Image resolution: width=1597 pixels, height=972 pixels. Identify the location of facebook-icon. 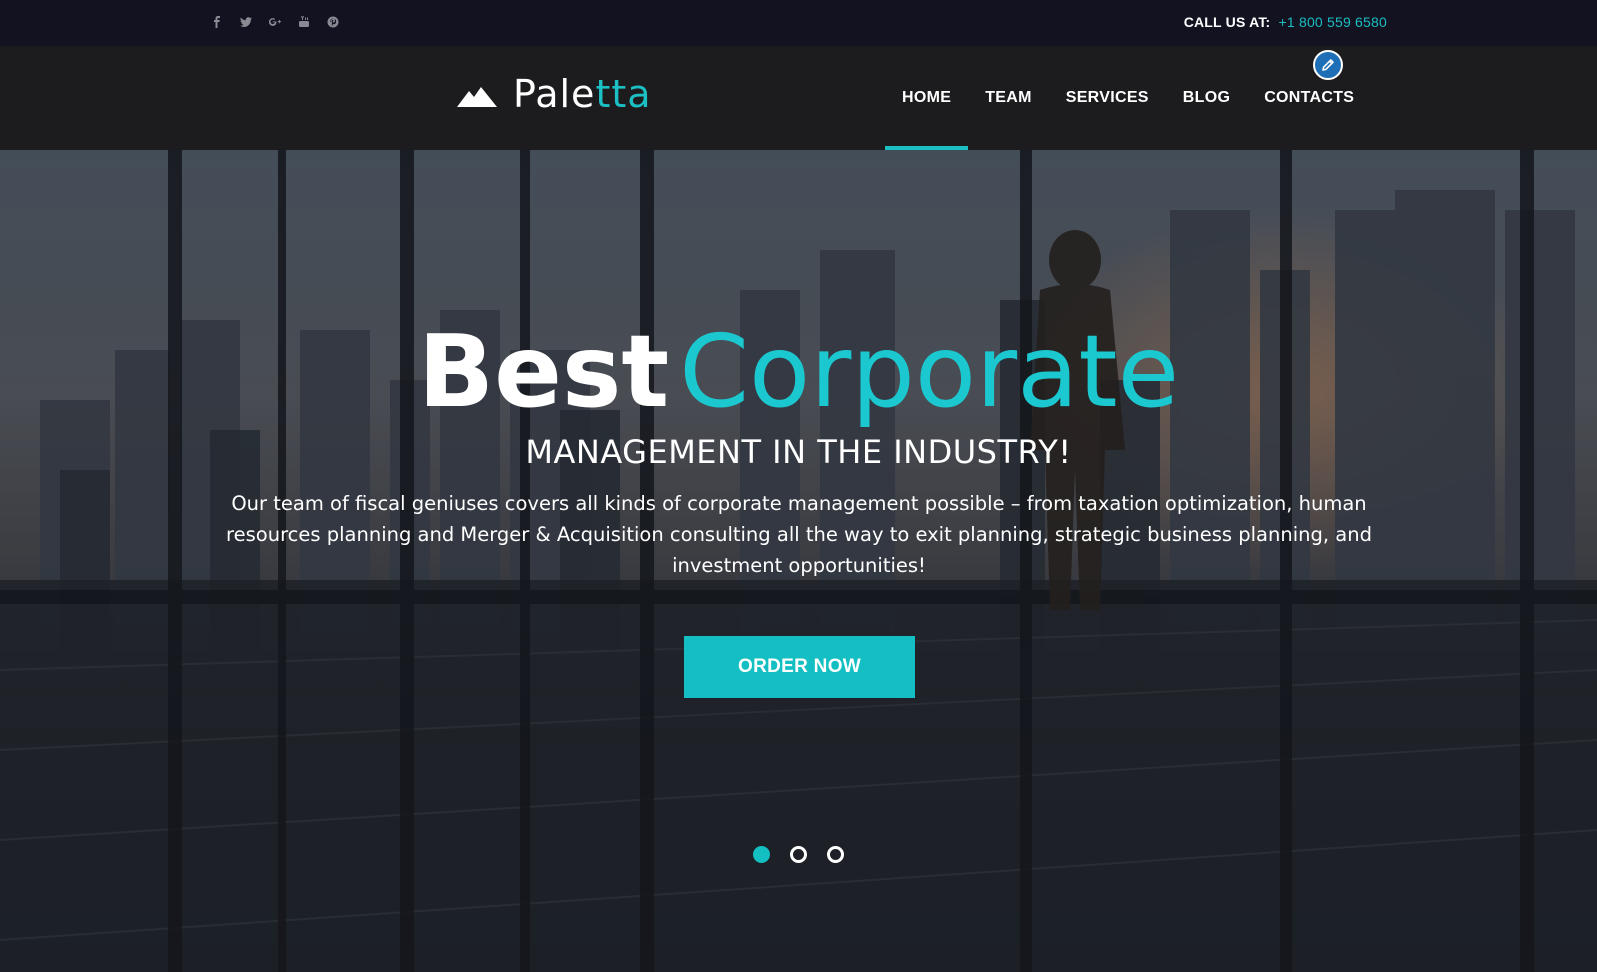
(217, 22).